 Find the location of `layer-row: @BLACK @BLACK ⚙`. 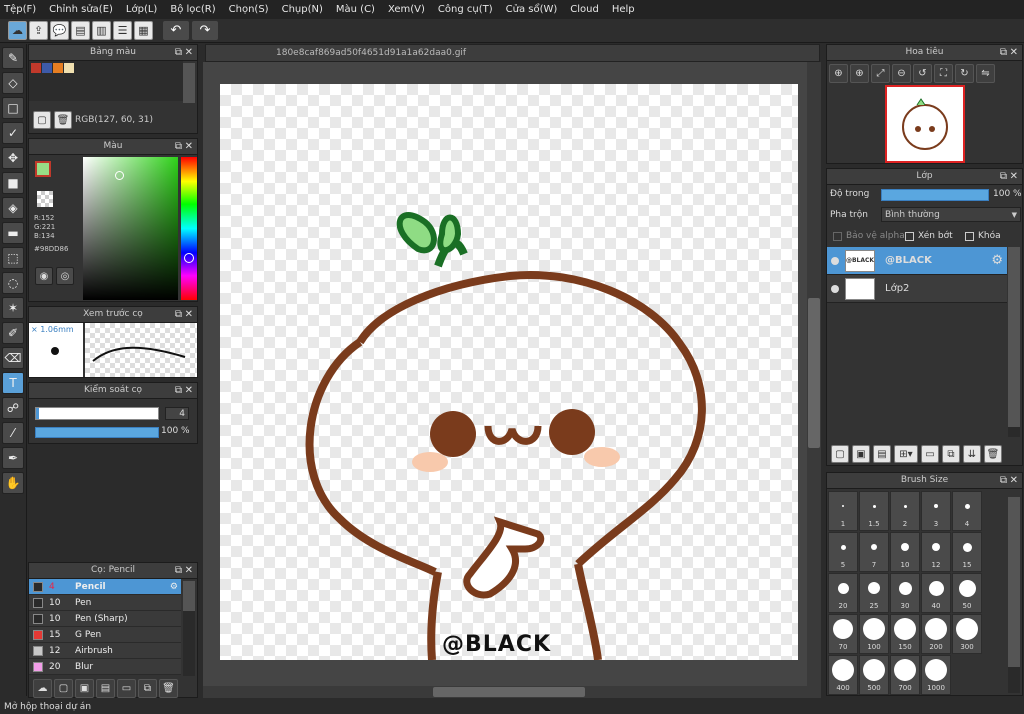

layer-row: @BLACK @BLACK ⚙ is located at coordinates (917, 261).